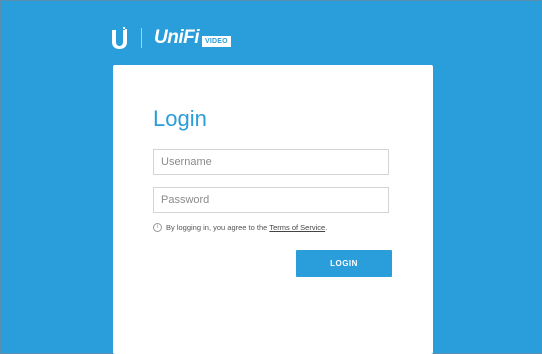  Describe the element at coordinates (217, 227) in the screenshot. I see `terms-notice-text: By logging in, you agree to the` at that location.